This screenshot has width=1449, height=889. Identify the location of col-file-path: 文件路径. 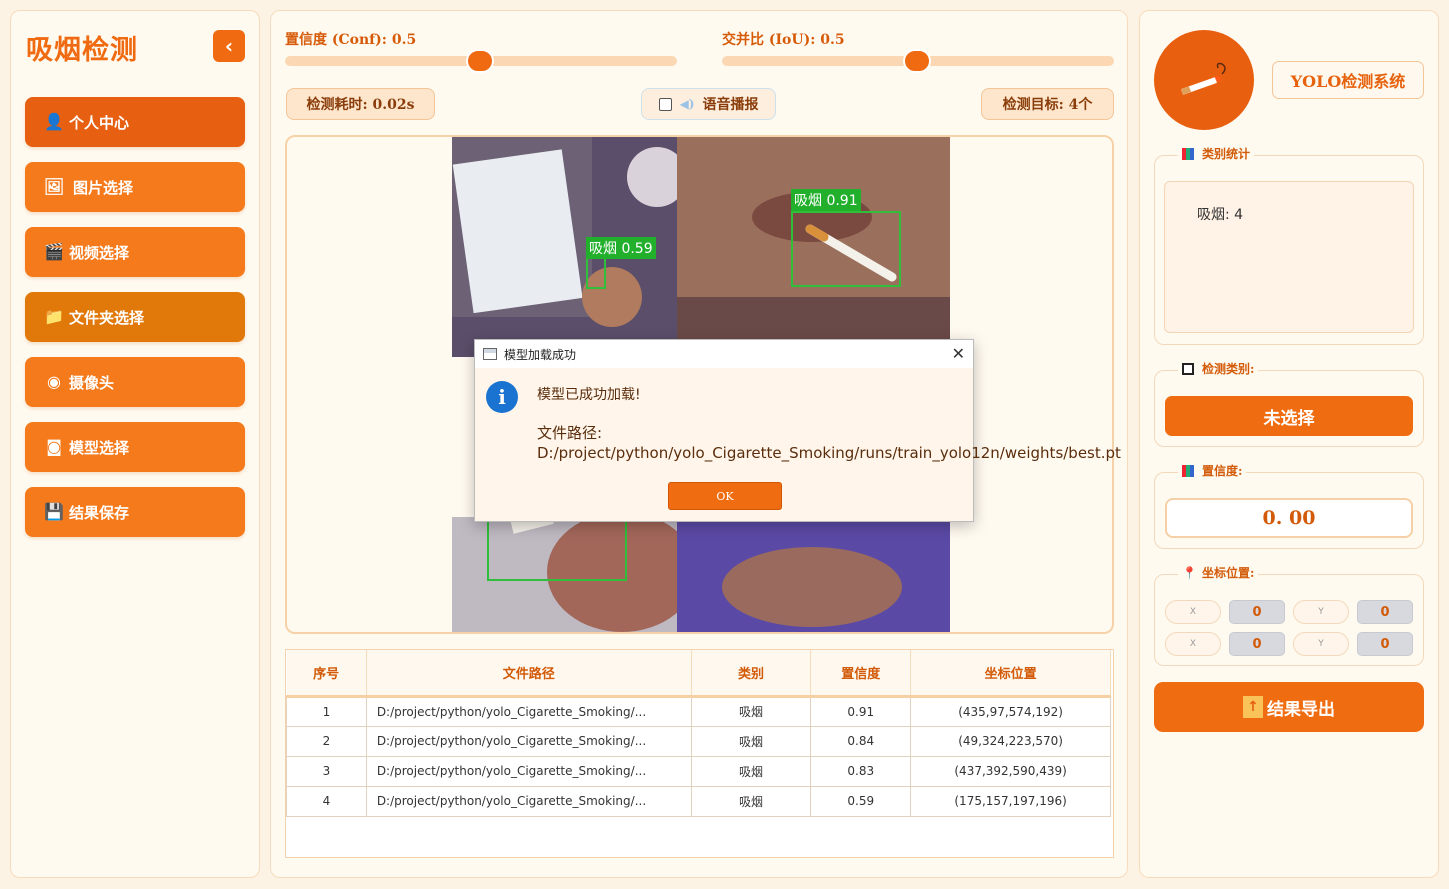
(529, 674).